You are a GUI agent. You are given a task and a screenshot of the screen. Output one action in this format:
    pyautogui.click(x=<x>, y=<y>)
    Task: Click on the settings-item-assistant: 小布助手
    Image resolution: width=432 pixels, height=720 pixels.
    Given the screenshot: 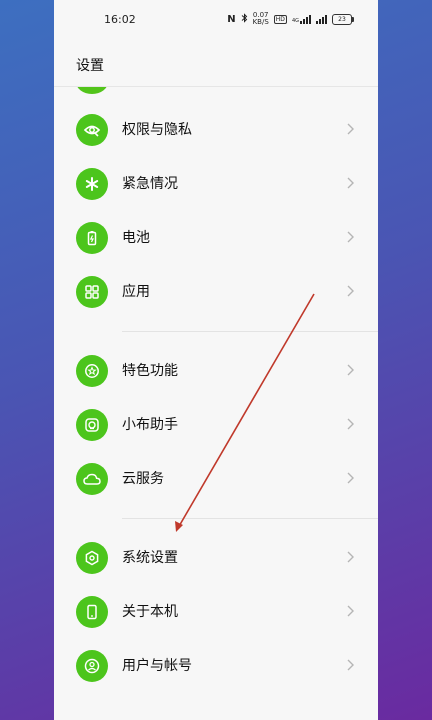 What is the action you would take?
    pyautogui.click(x=216, y=425)
    